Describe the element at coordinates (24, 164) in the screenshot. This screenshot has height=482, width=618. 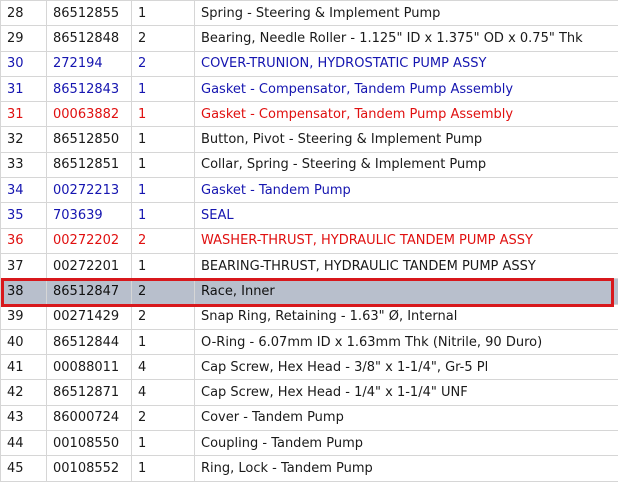
I see `ref-cell: 33` at that location.